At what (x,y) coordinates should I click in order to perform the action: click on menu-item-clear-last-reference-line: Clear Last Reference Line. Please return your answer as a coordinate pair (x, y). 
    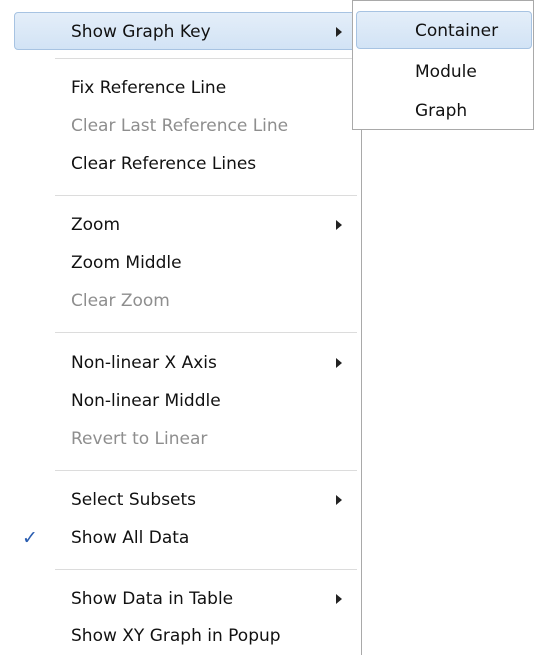
    Looking at the image, I should click on (180, 126).